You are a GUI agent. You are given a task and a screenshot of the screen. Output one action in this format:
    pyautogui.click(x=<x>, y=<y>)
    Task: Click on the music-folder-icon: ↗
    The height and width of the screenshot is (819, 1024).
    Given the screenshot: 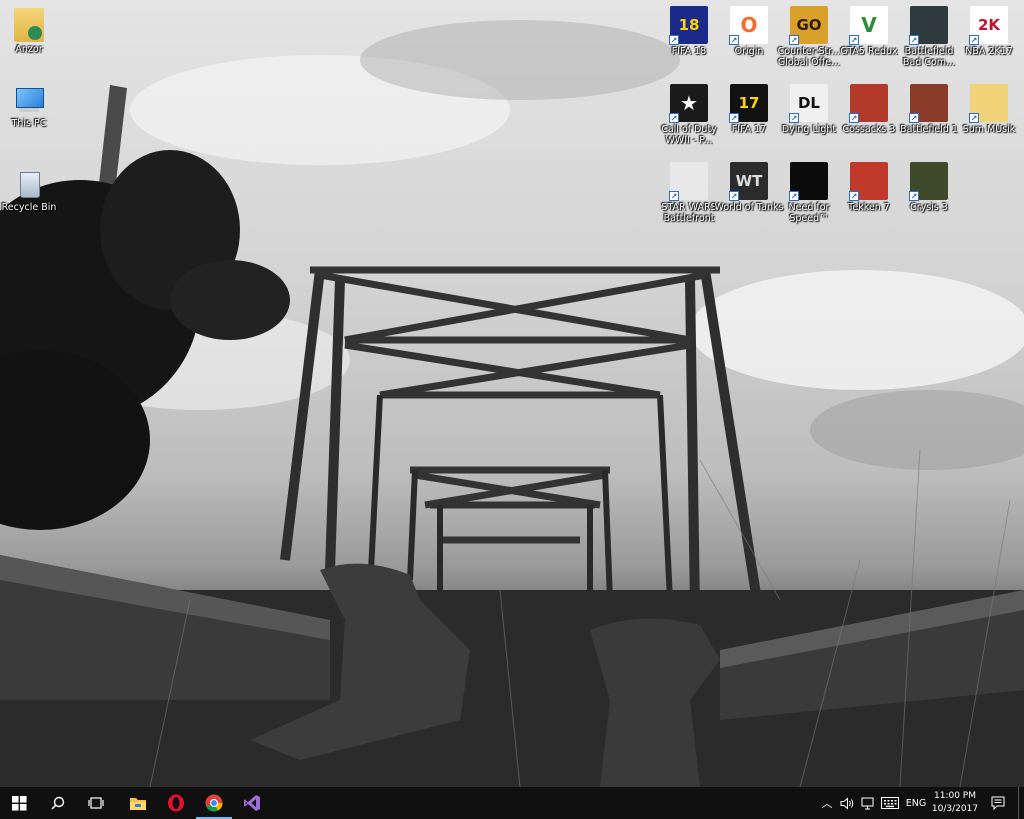 What is the action you would take?
    pyautogui.click(x=988, y=103)
    